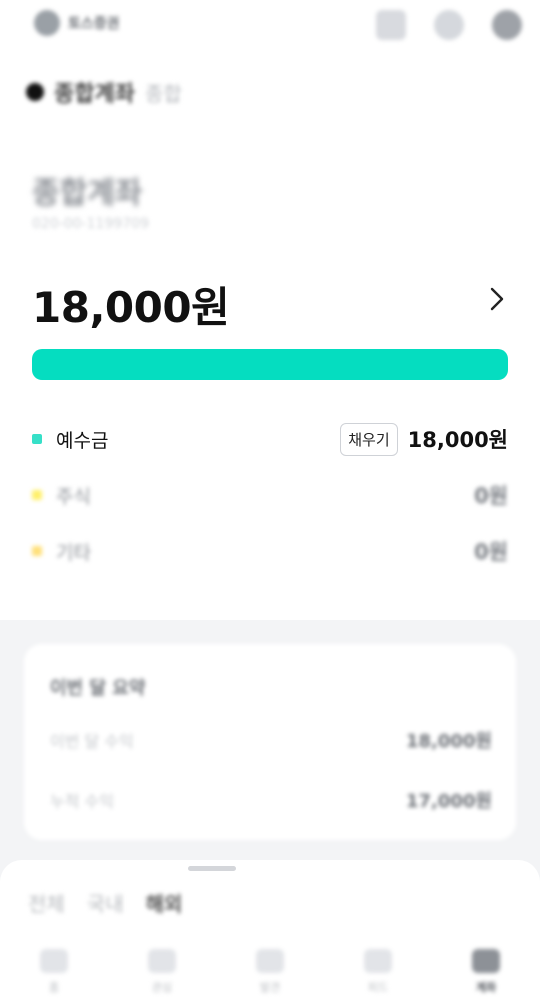 This screenshot has height=1008, width=540. What do you see at coordinates (212, 868) in the screenshot?
I see `sheet-handle` at bounding box center [212, 868].